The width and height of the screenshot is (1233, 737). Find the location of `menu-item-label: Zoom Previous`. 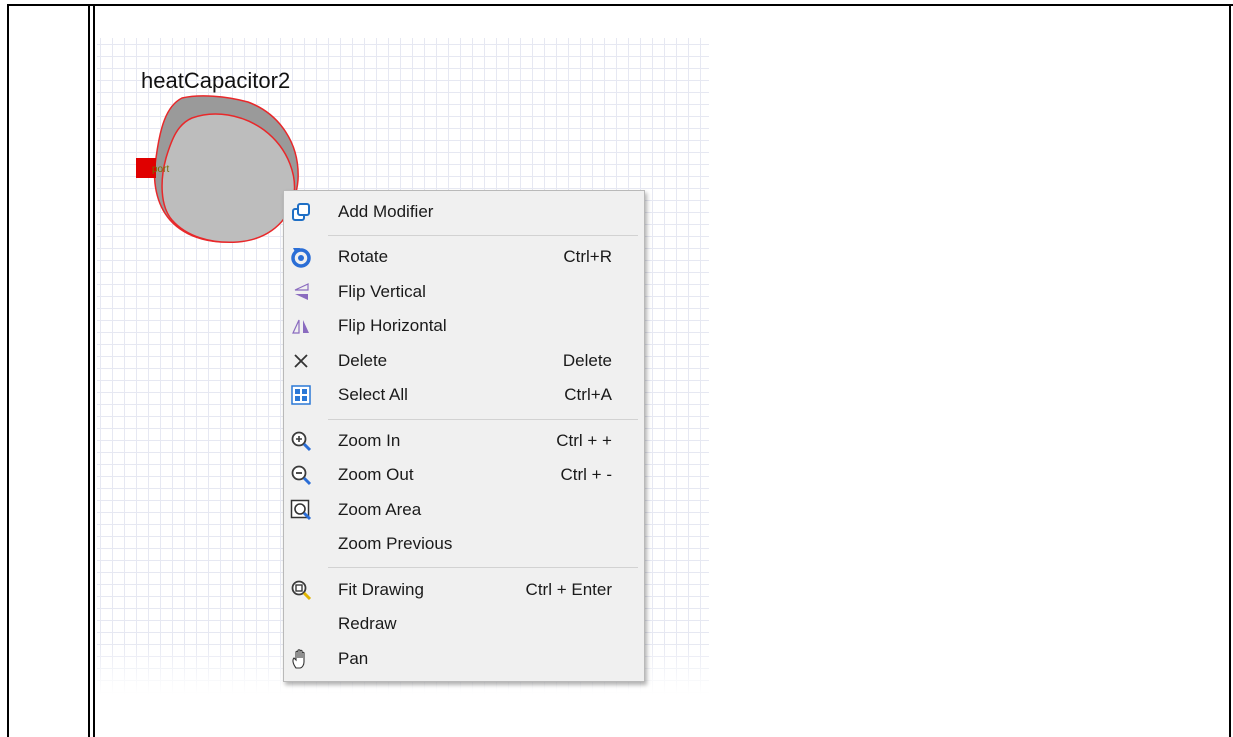

menu-item-label: Zoom Previous is located at coordinates (395, 543).